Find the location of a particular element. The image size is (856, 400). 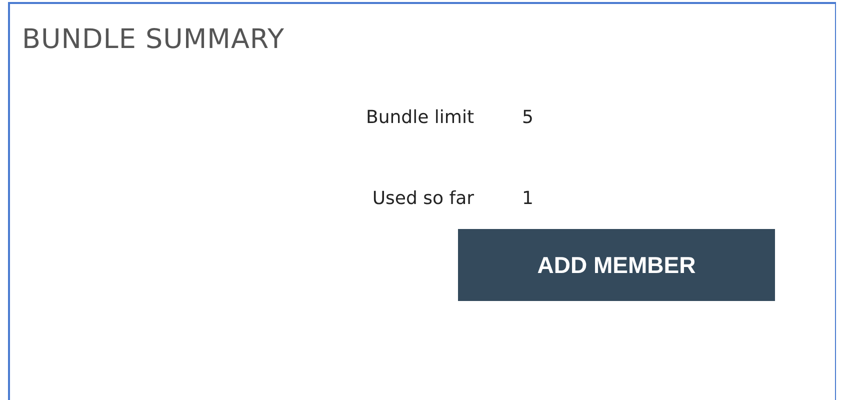

field-label: Used so far is located at coordinates (423, 198).